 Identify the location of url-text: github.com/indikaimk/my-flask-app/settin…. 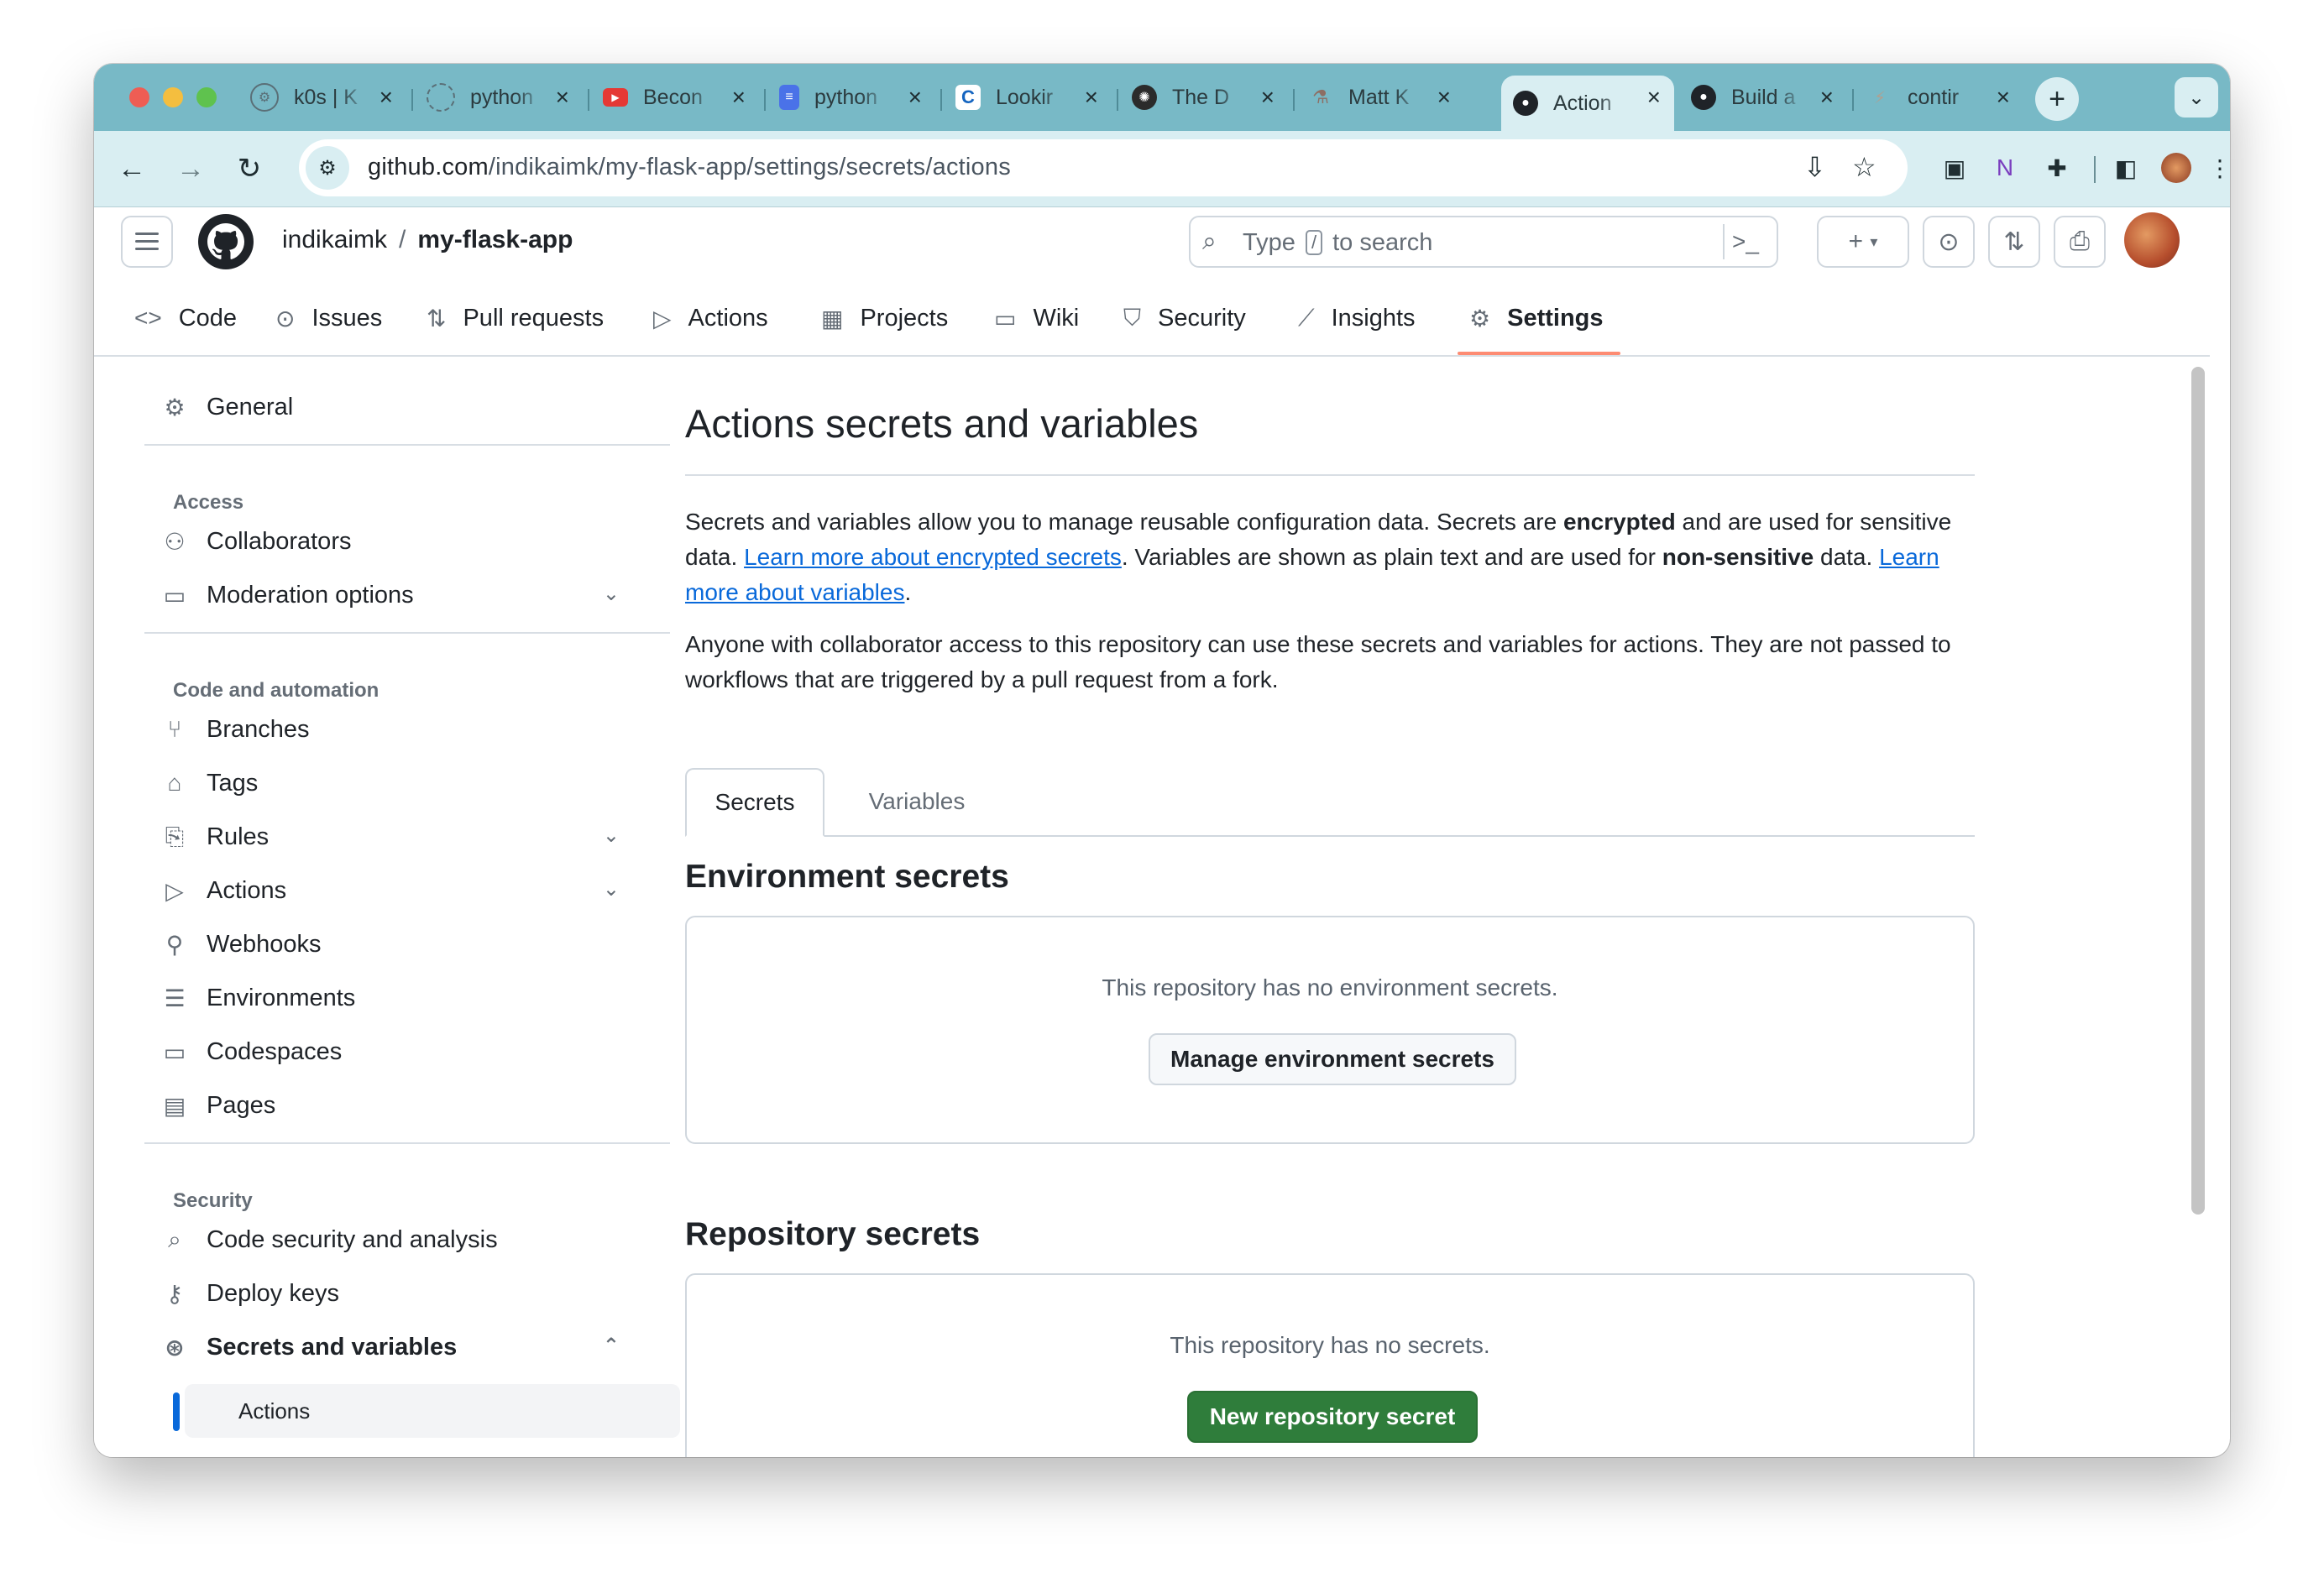
(690, 167).